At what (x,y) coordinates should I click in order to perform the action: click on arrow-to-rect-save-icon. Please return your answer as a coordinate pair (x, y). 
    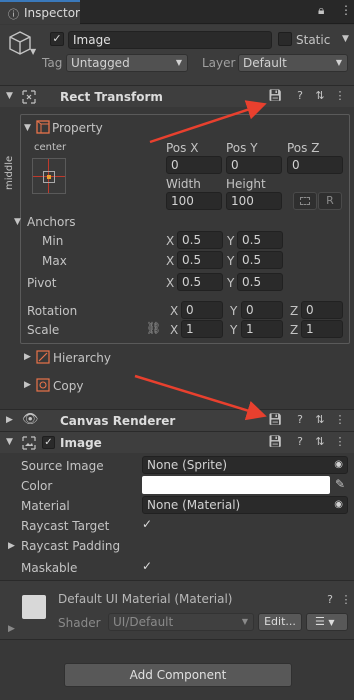
    Looking at the image, I should click on (208, 122).